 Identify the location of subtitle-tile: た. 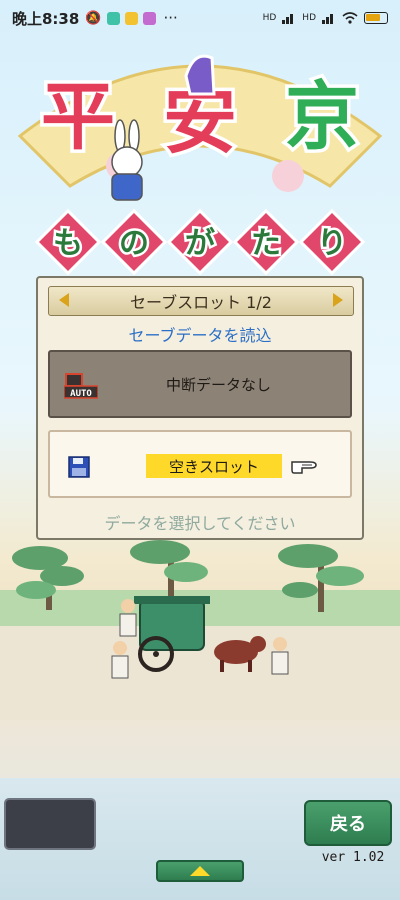
(266, 242).